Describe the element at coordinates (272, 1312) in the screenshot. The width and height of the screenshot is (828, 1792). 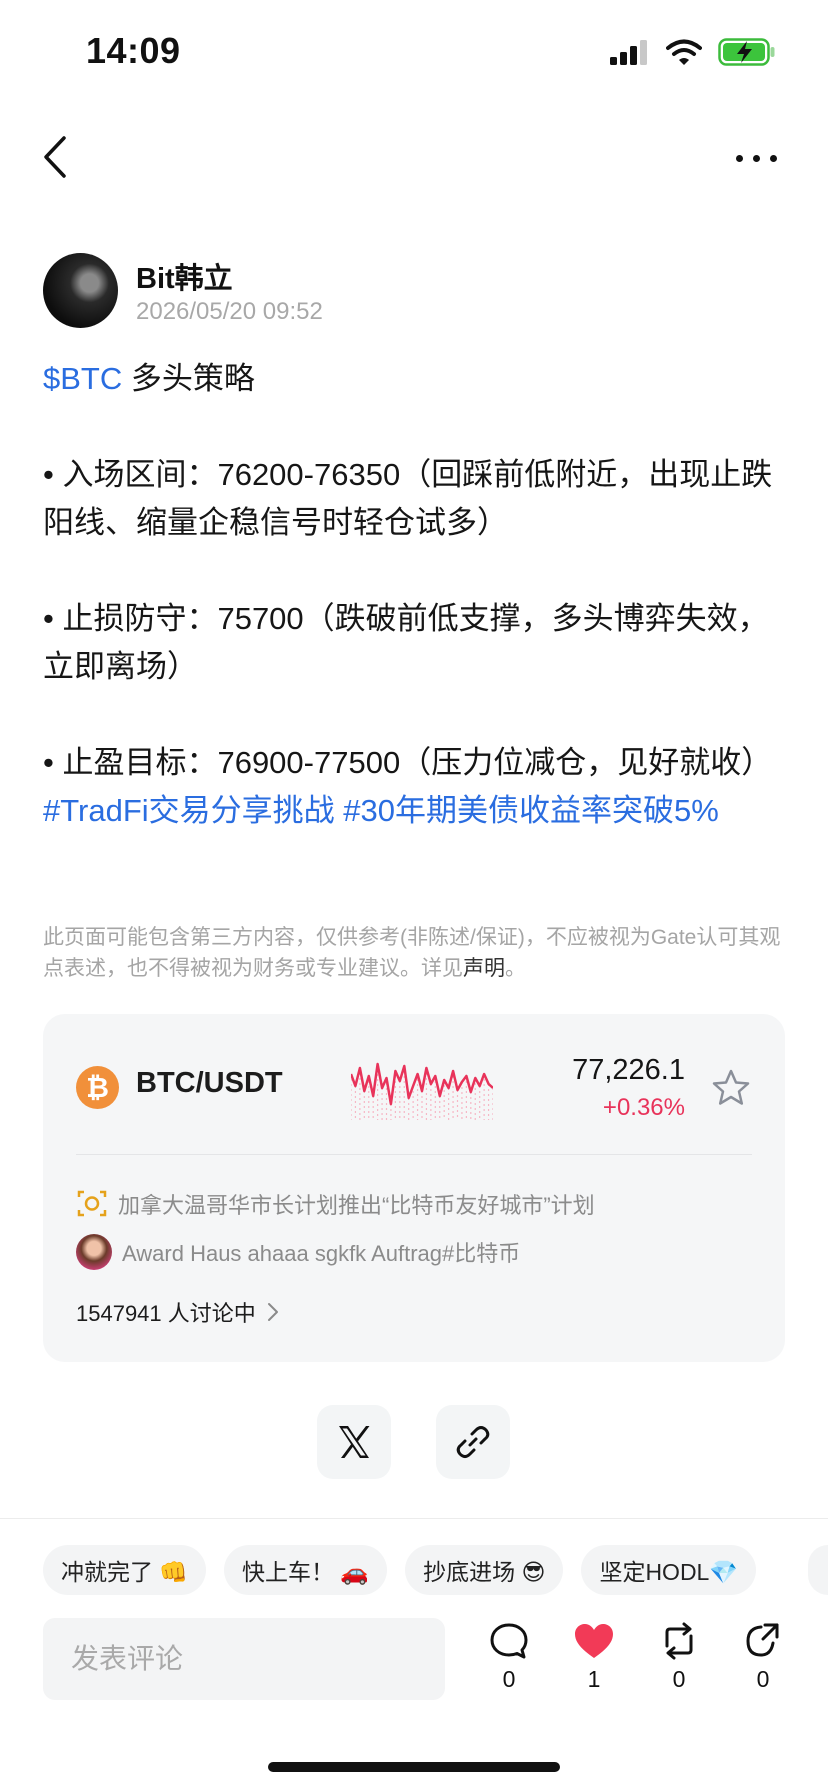
I see `chevron-right-icon` at that location.